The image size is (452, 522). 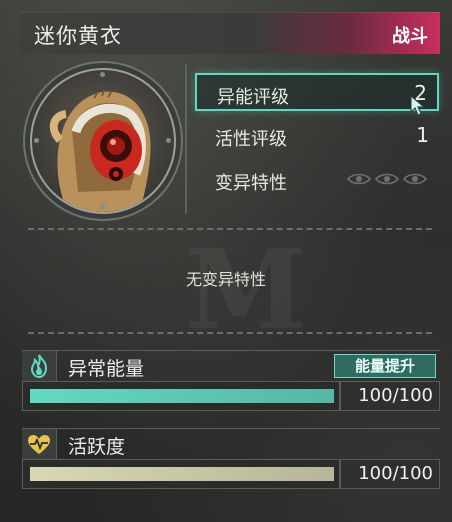 What do you see at coordinates (230, 33) in the screenshot?
I see `header-bar: 迷你黄衣 战斗` at bounding box center [230, 33].